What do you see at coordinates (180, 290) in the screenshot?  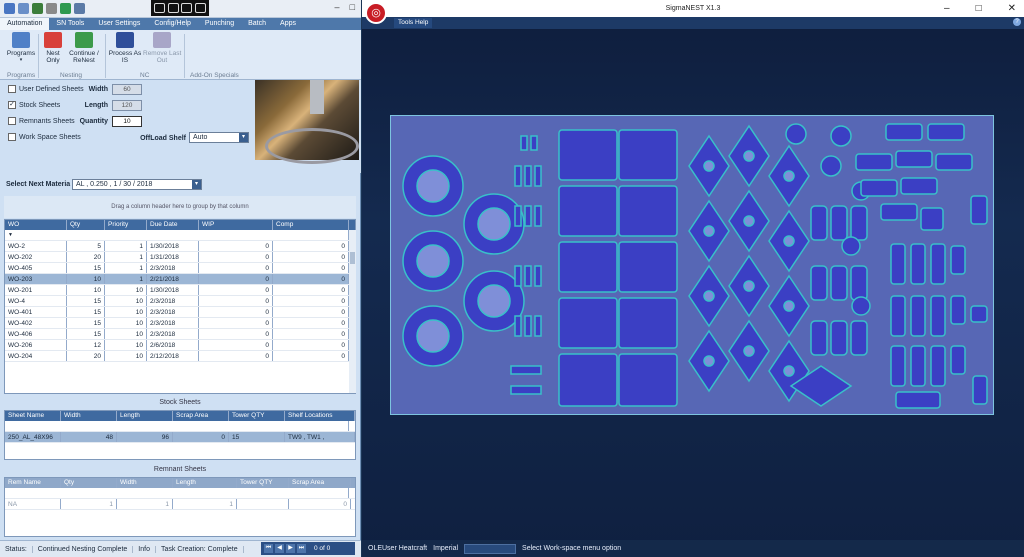 I see `table-row: WO-201 10 10 1/30/2018 0 0` at bounding box center [180, 290].